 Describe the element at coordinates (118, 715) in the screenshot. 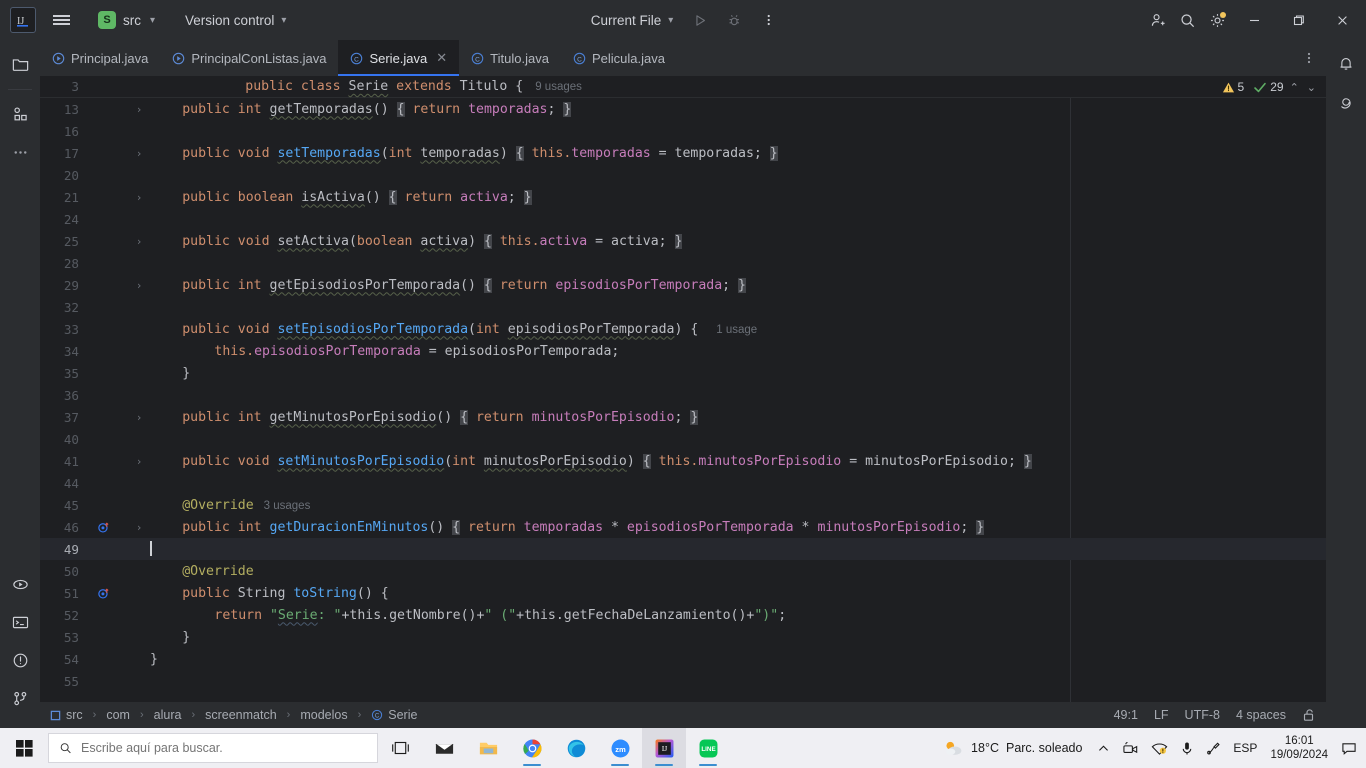

I see `breadcrumb-item-com: com` at that location.